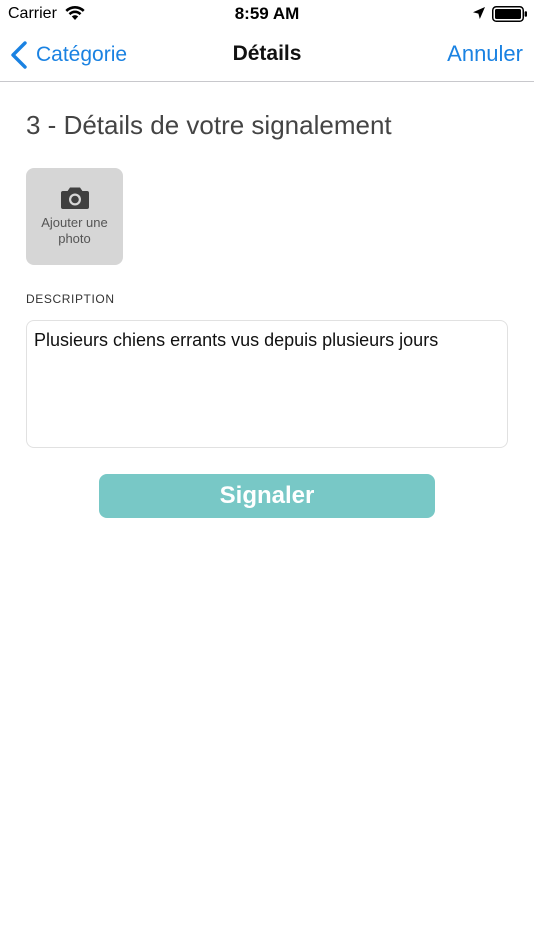 Image resolution: width=534 pixels, height=950 pixels. Describe the element at coordinates (70, 299) in the screenshot. I see `description-label: DESCRIPTION` at that location.